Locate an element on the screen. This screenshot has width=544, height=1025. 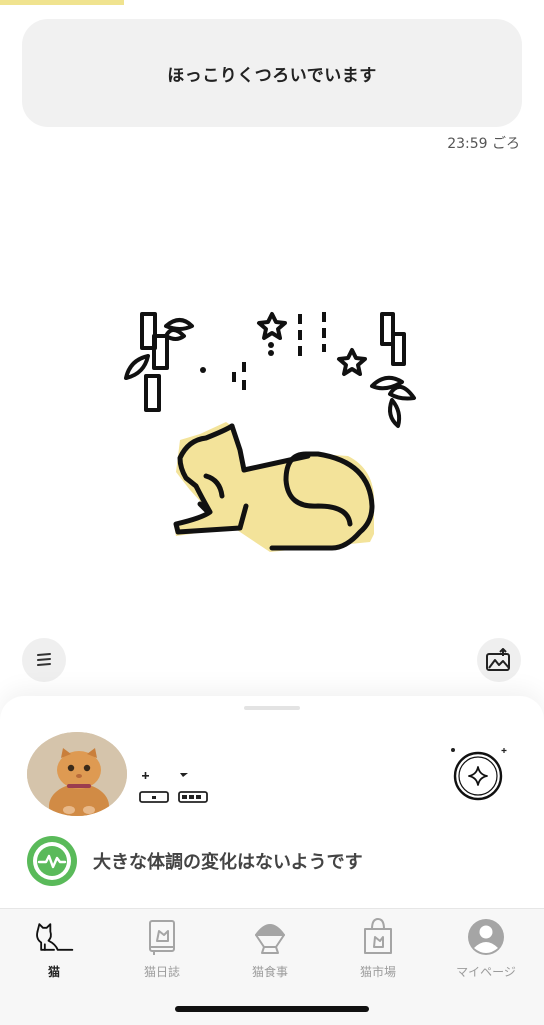
tab-market: 猫市場 is located at coordinates (378, 950).